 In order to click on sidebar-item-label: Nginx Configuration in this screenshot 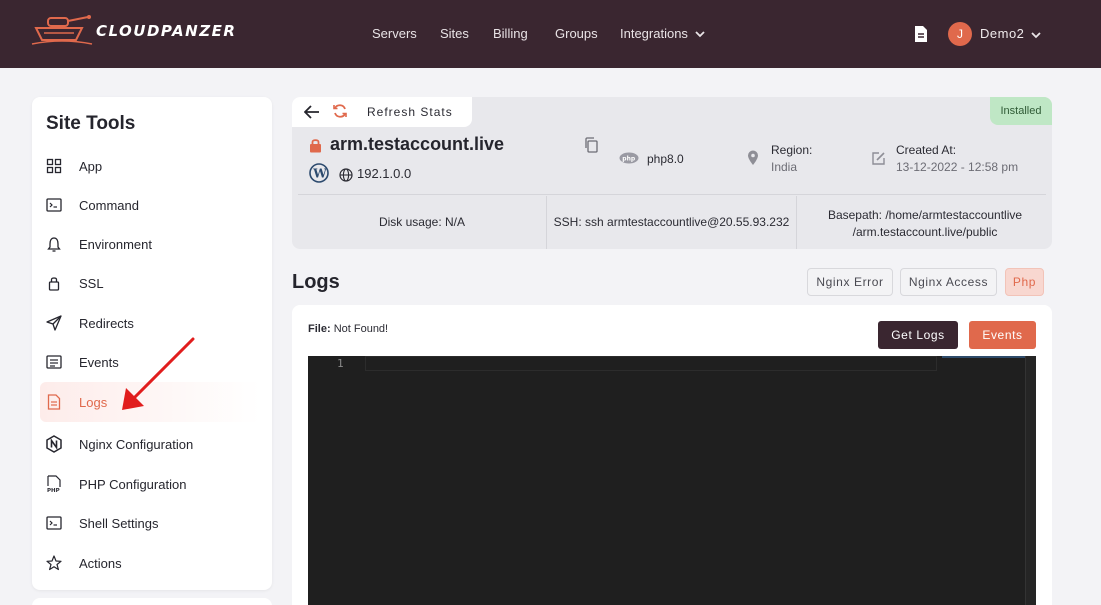, I will do `click(136, 444)`.